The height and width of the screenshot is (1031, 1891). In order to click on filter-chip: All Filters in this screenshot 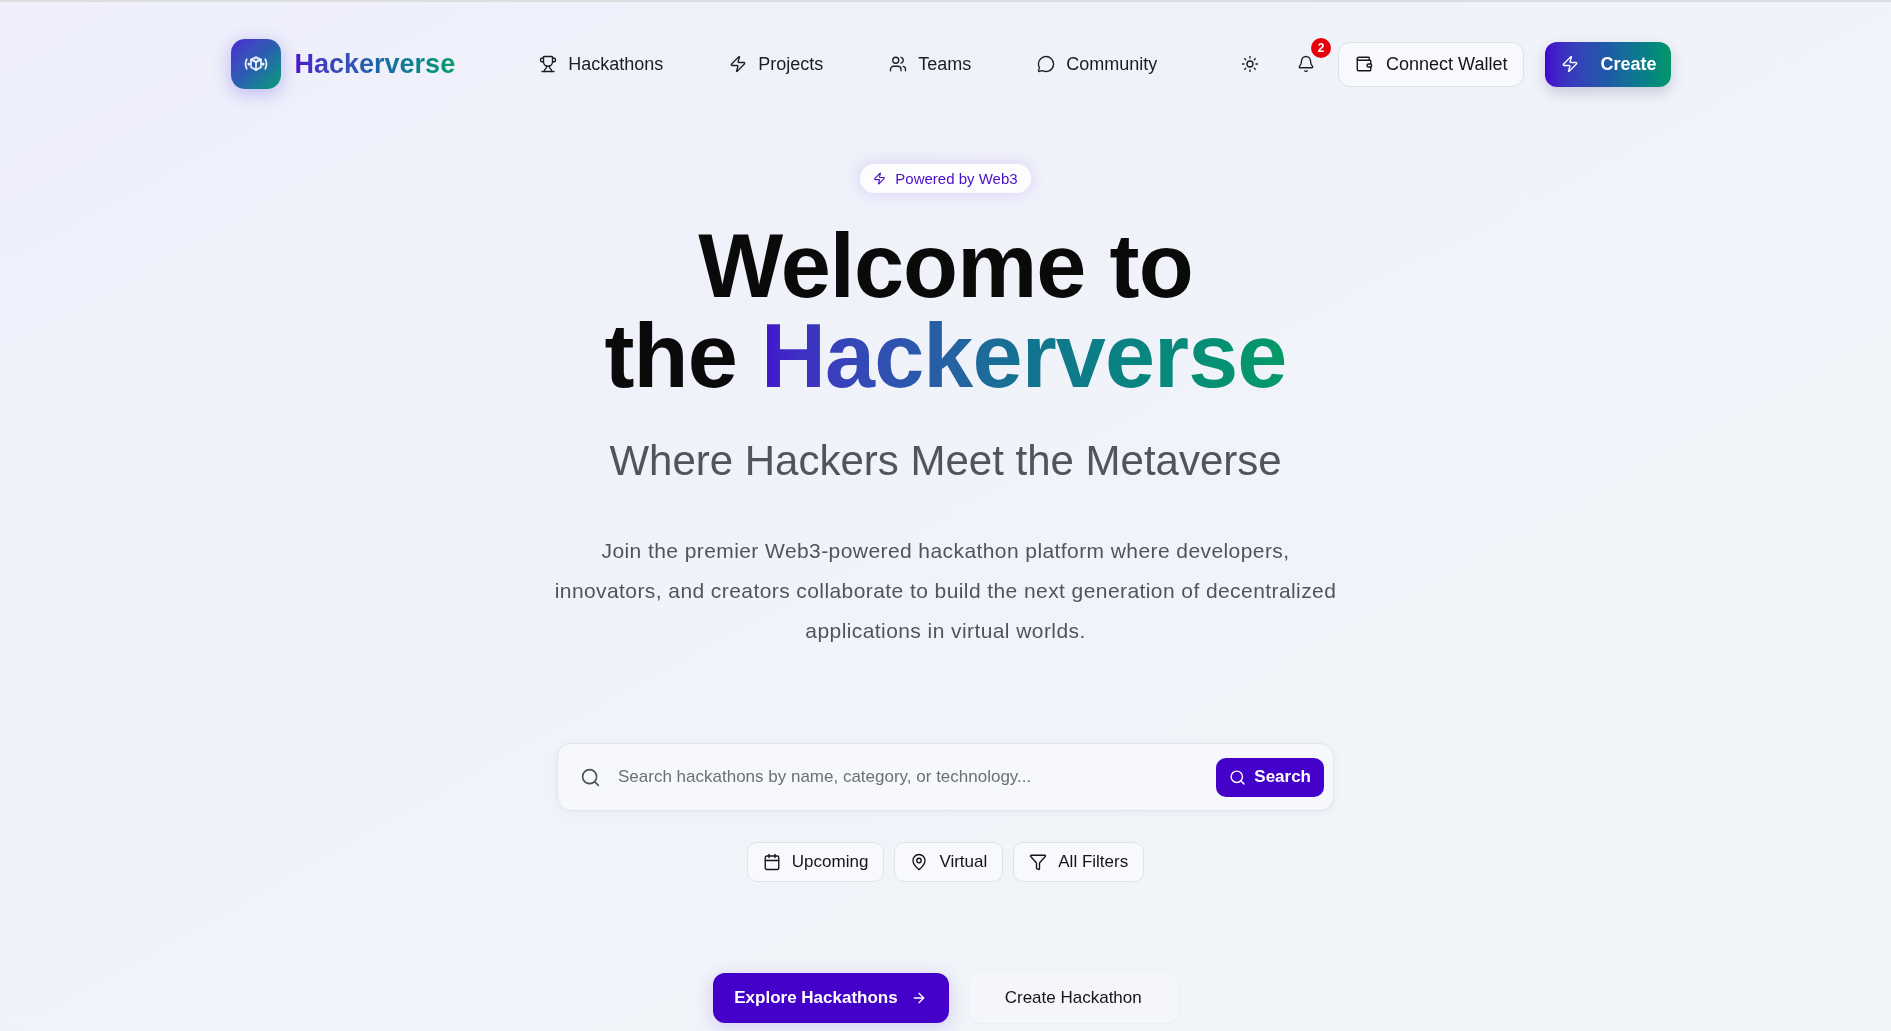, I will do `click(1079, 862)`.